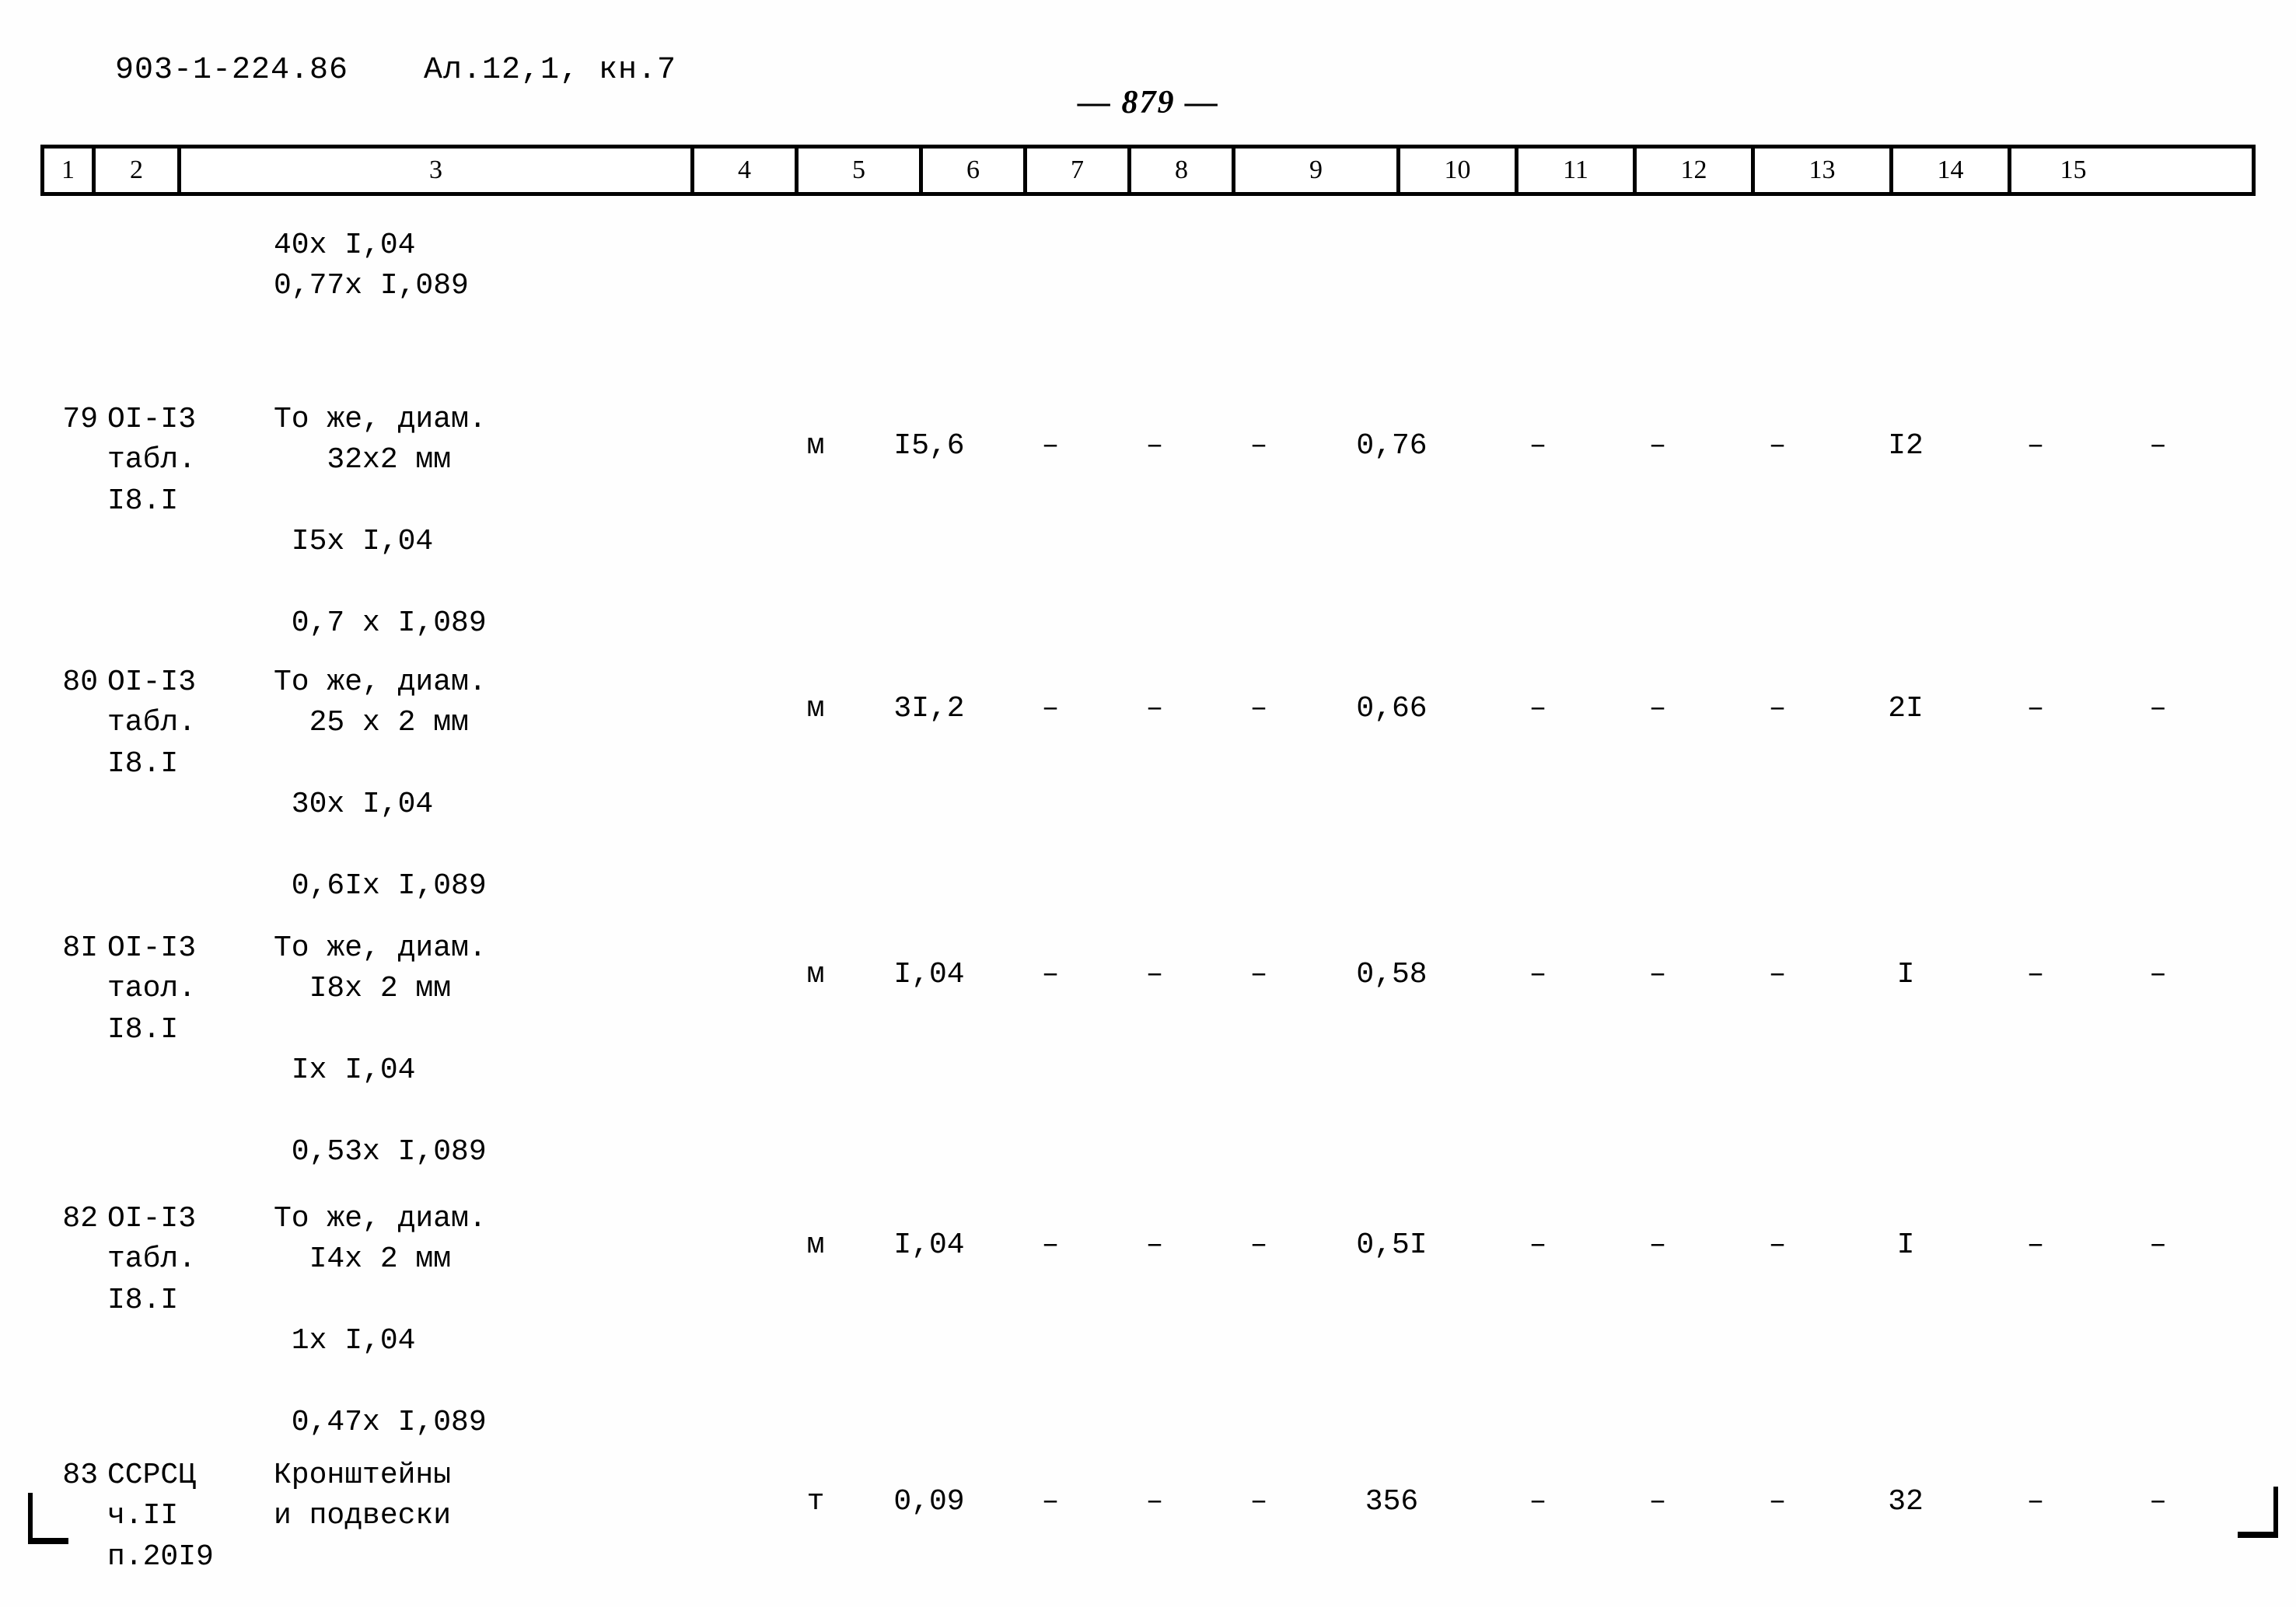 Image resolution: width=2296 pixels, height=1611 pixels. Describe the element at coordinates (1183, 170) in the screenshot. I see `column-header-8: 8` at that location.